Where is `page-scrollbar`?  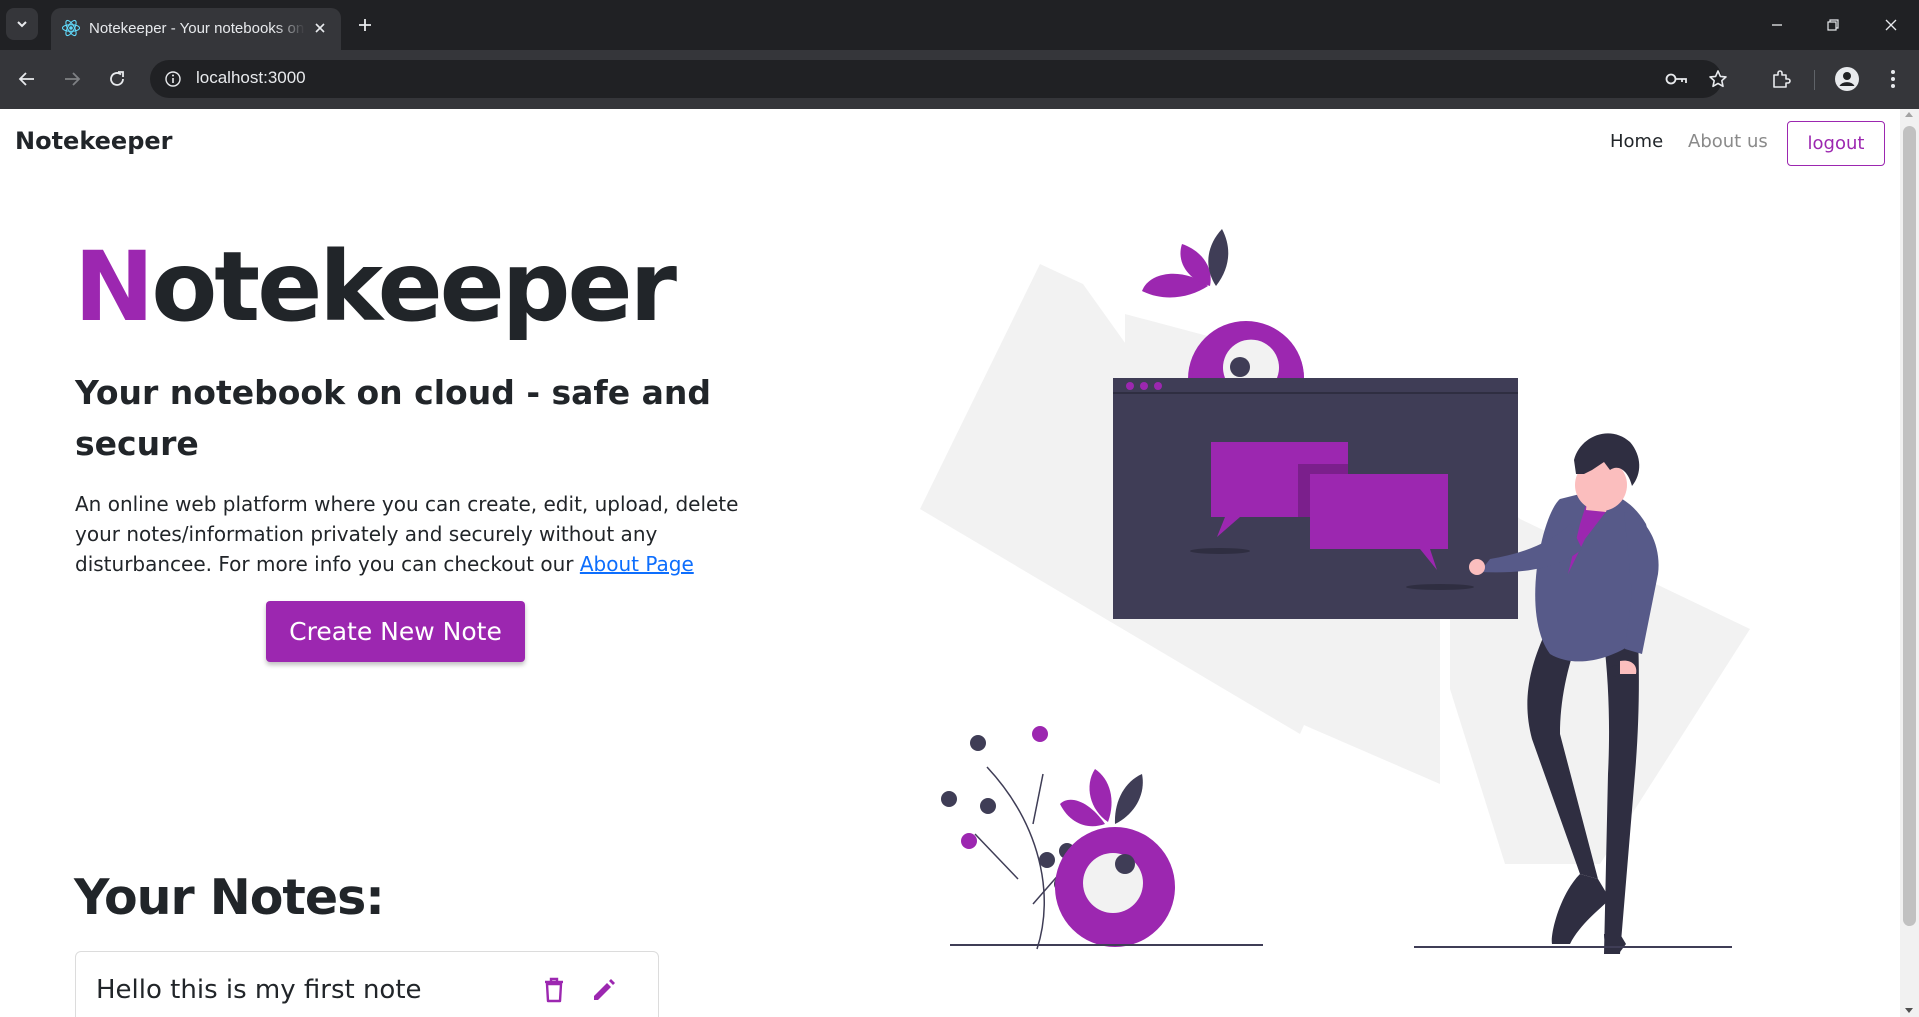
page-scrollbar is located at coordinates (1909, 563).